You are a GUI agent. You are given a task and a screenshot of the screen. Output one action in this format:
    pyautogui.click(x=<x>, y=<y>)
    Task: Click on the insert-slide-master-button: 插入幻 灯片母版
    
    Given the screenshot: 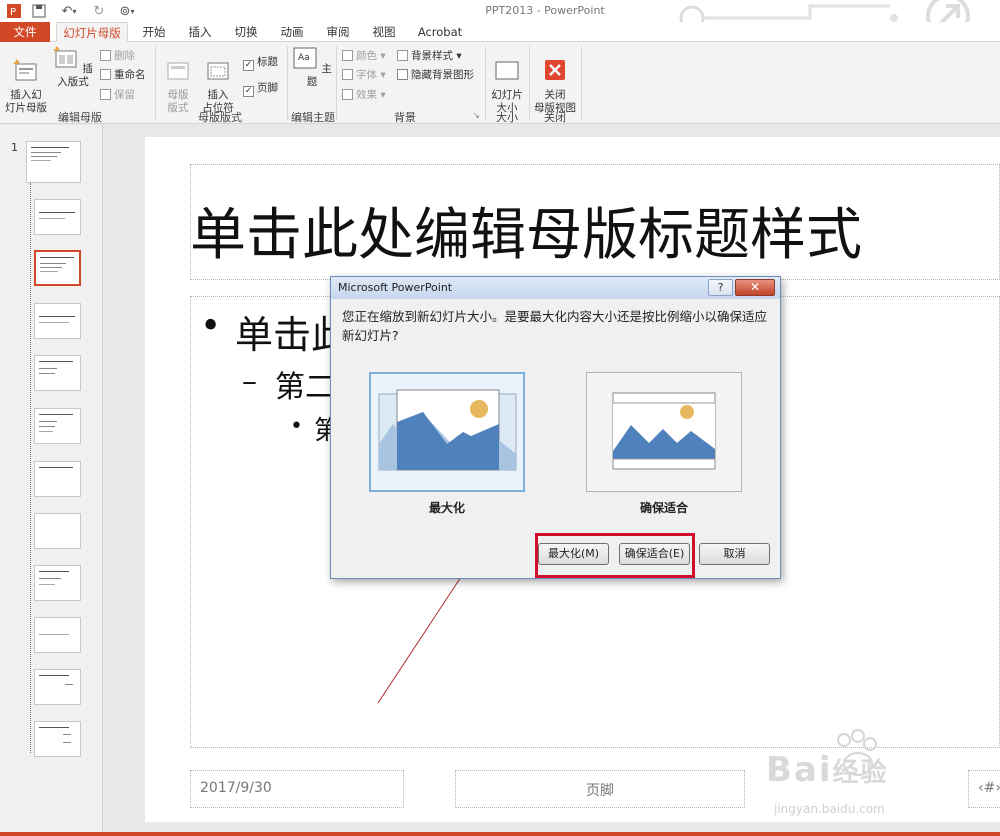 What is the action you would take?
    pyautogui.click(x=26, y=80)
    